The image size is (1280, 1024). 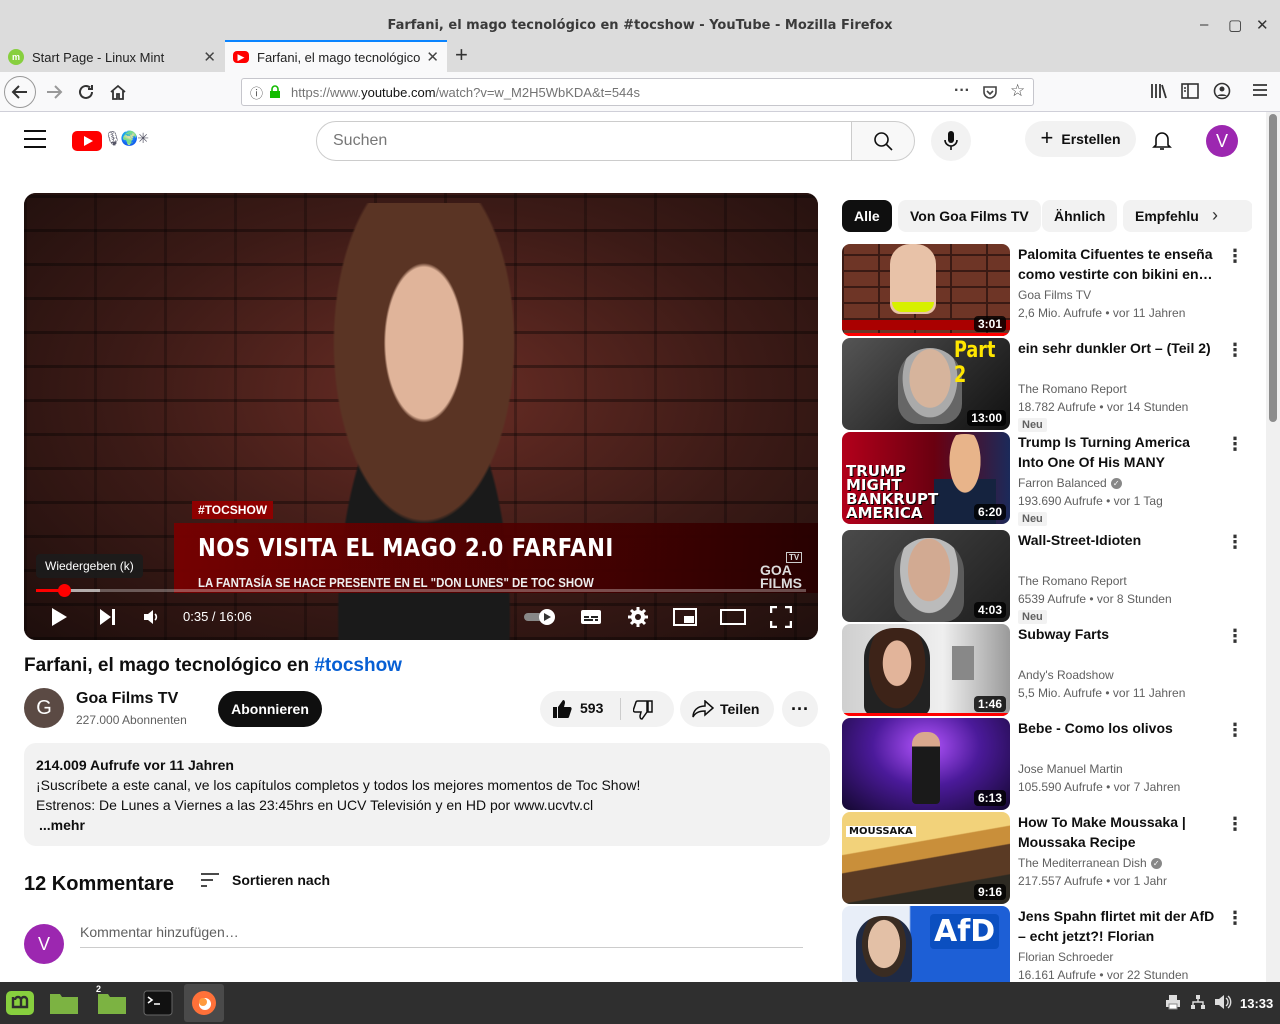 What do you see at coordinates (926, 858) in the screenshot?
I see `video-thumbnail: MOUSSAKA 9:16` at bounding box center [926, 858].